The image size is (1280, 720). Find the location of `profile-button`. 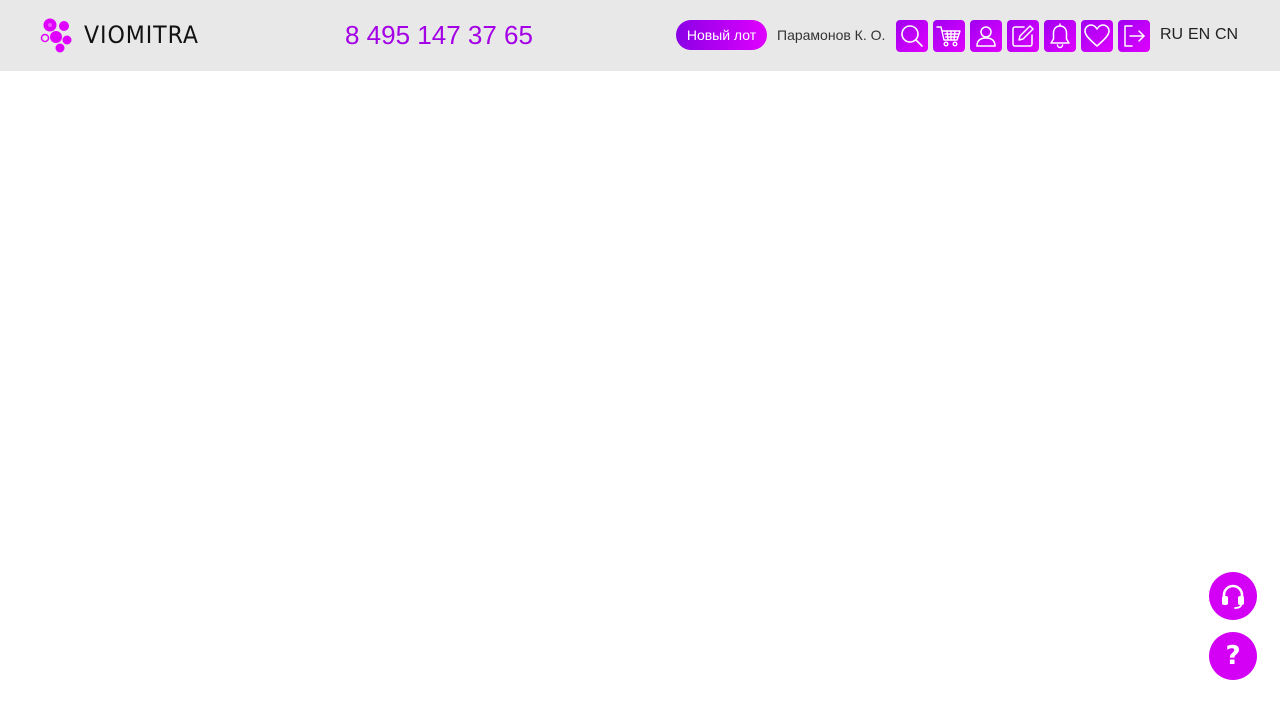

profile-button is located at coordinates (986, 36).